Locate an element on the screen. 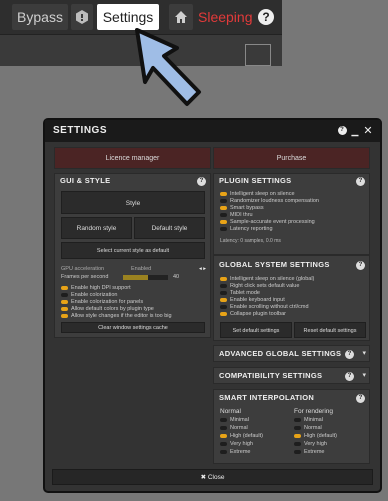 The image size is (388, 501). plugin-option: Latency reporting is located at coordinates (246, 229).